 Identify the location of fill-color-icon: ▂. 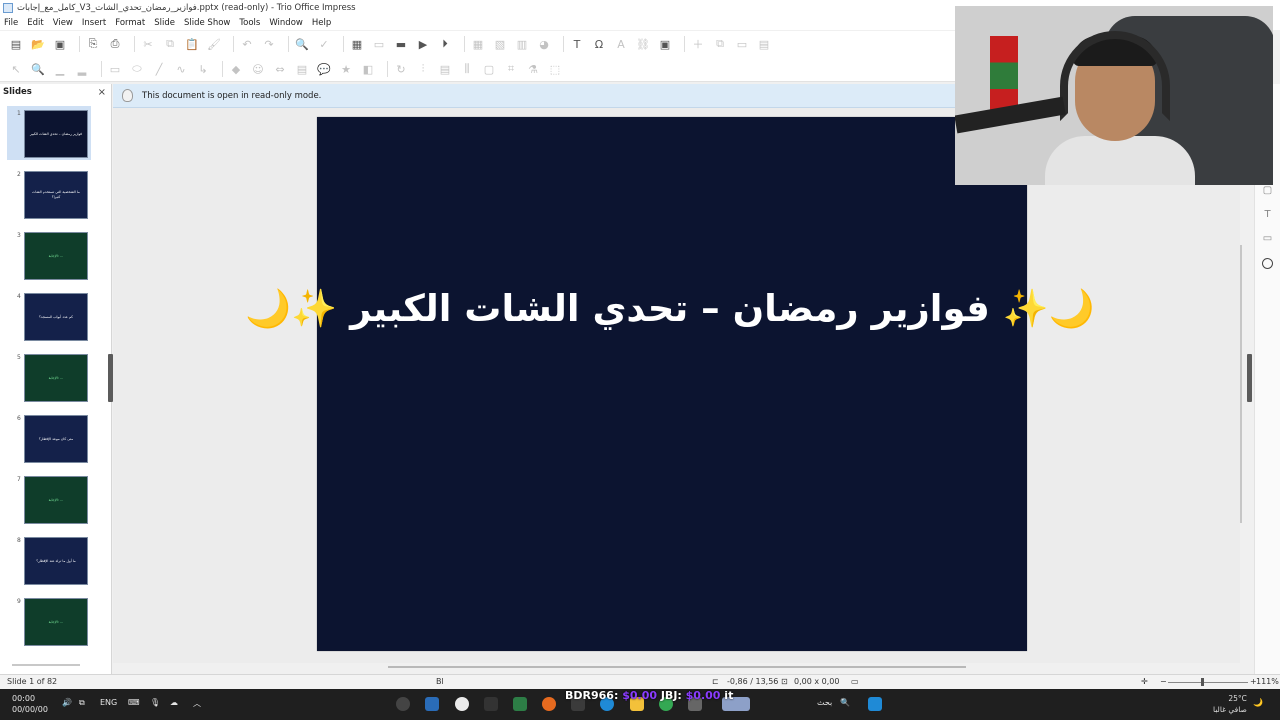
(82, 69).